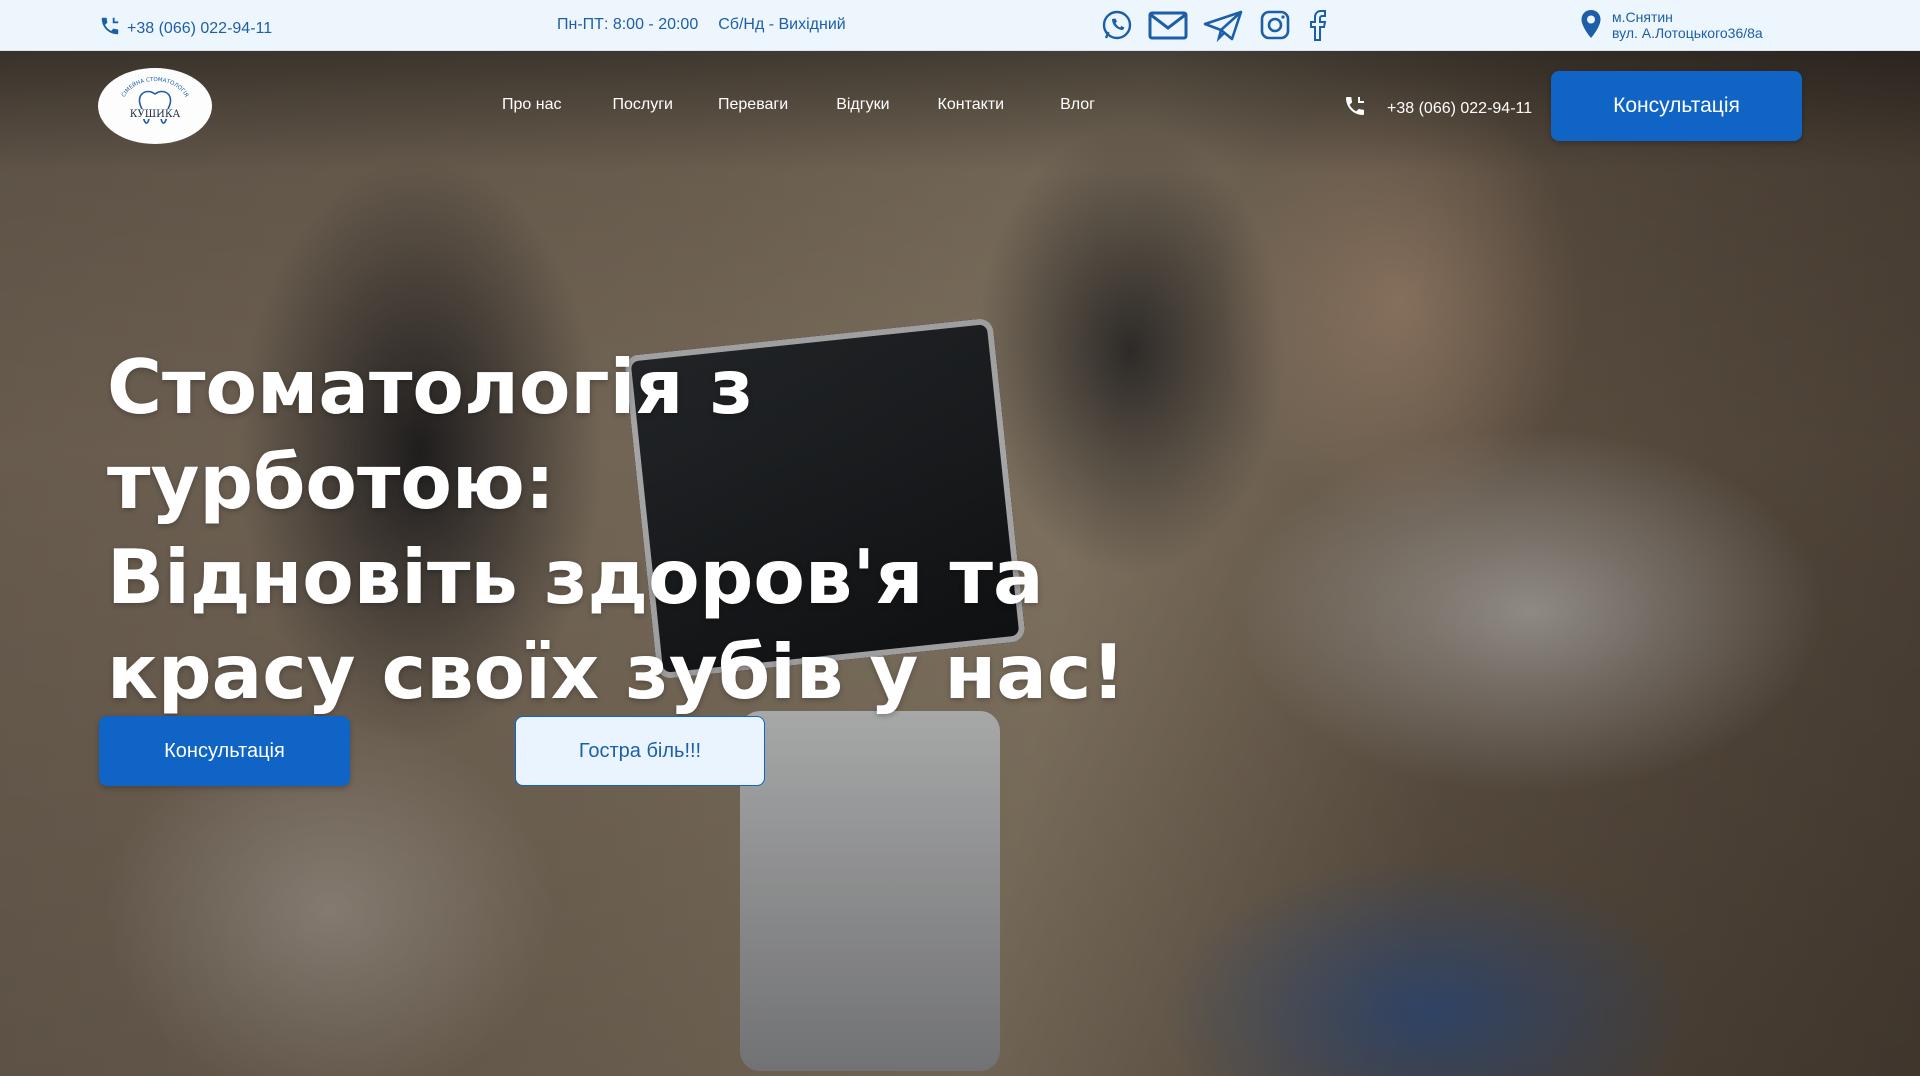  Describe the element at coordinates (701, 25) in the screenshot. I see `working-hours: Пн-ПТ: 8:00 - 20:00 Сб/Нд - Вихідний` at that location.